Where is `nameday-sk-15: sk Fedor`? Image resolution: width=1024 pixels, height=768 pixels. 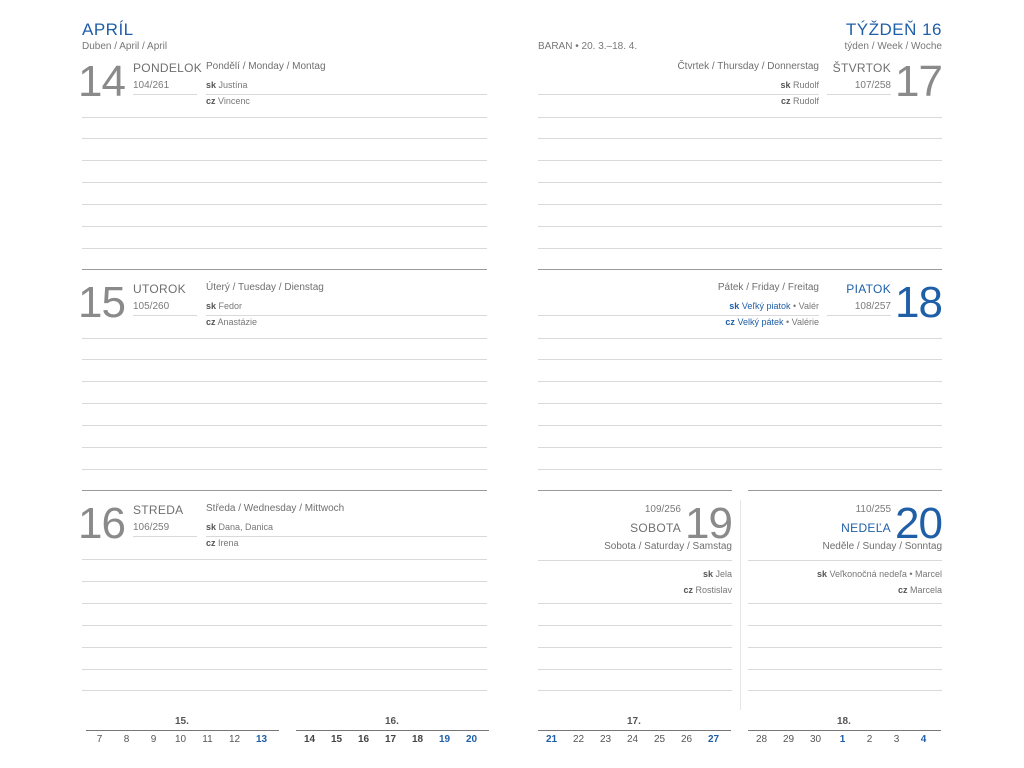 nameday-sk-15: sk Fedor is located at coordinates (224, 306).